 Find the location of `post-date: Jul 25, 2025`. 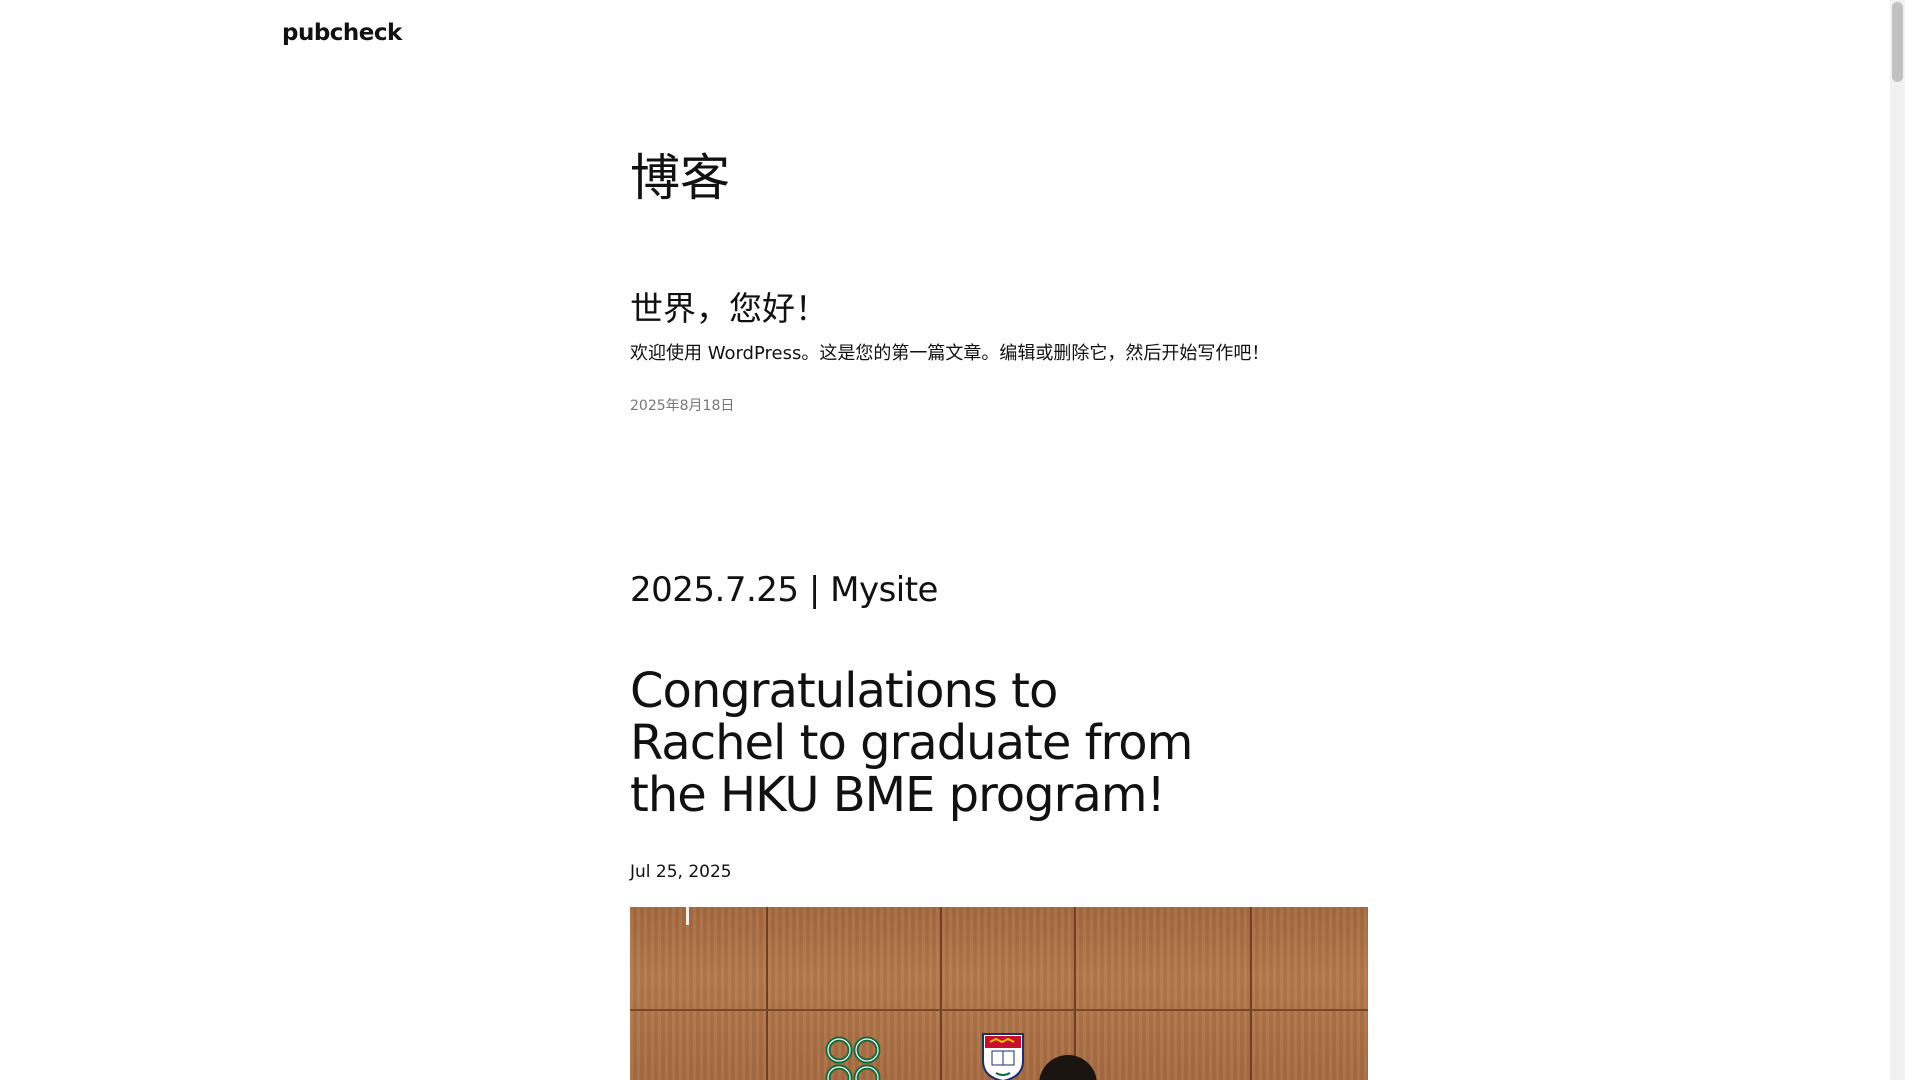

post-date: Jul 25, 2025 is located at coordinates (681, 872).